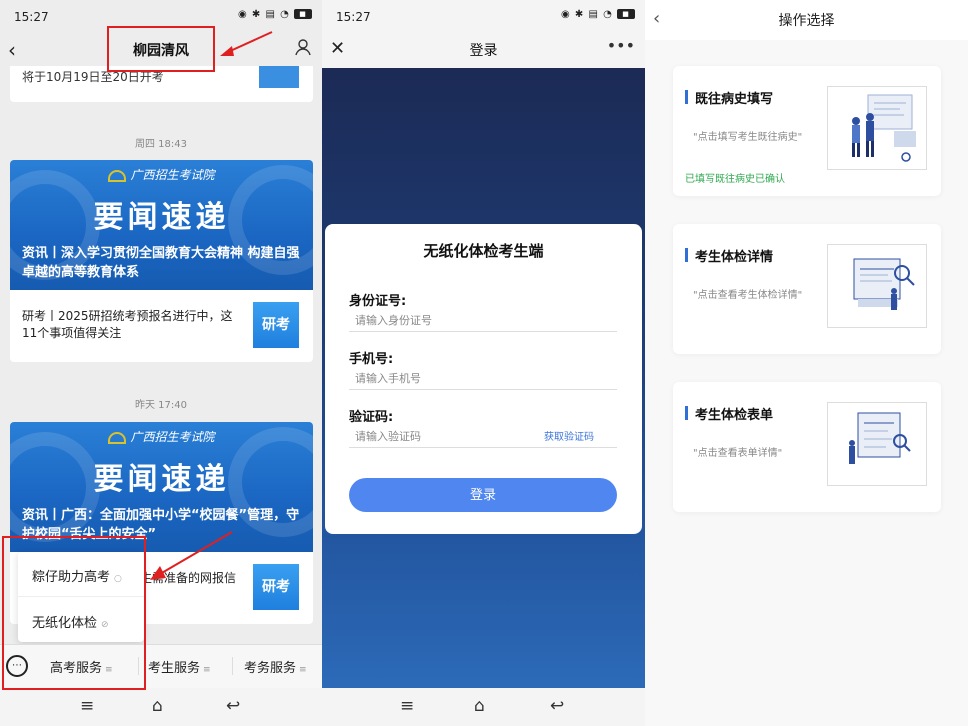 This screenshot has width=968, height=726. Describe the element at coordinates (353, 17) in the screenshot. I see `status-time: 15:27` at that location.